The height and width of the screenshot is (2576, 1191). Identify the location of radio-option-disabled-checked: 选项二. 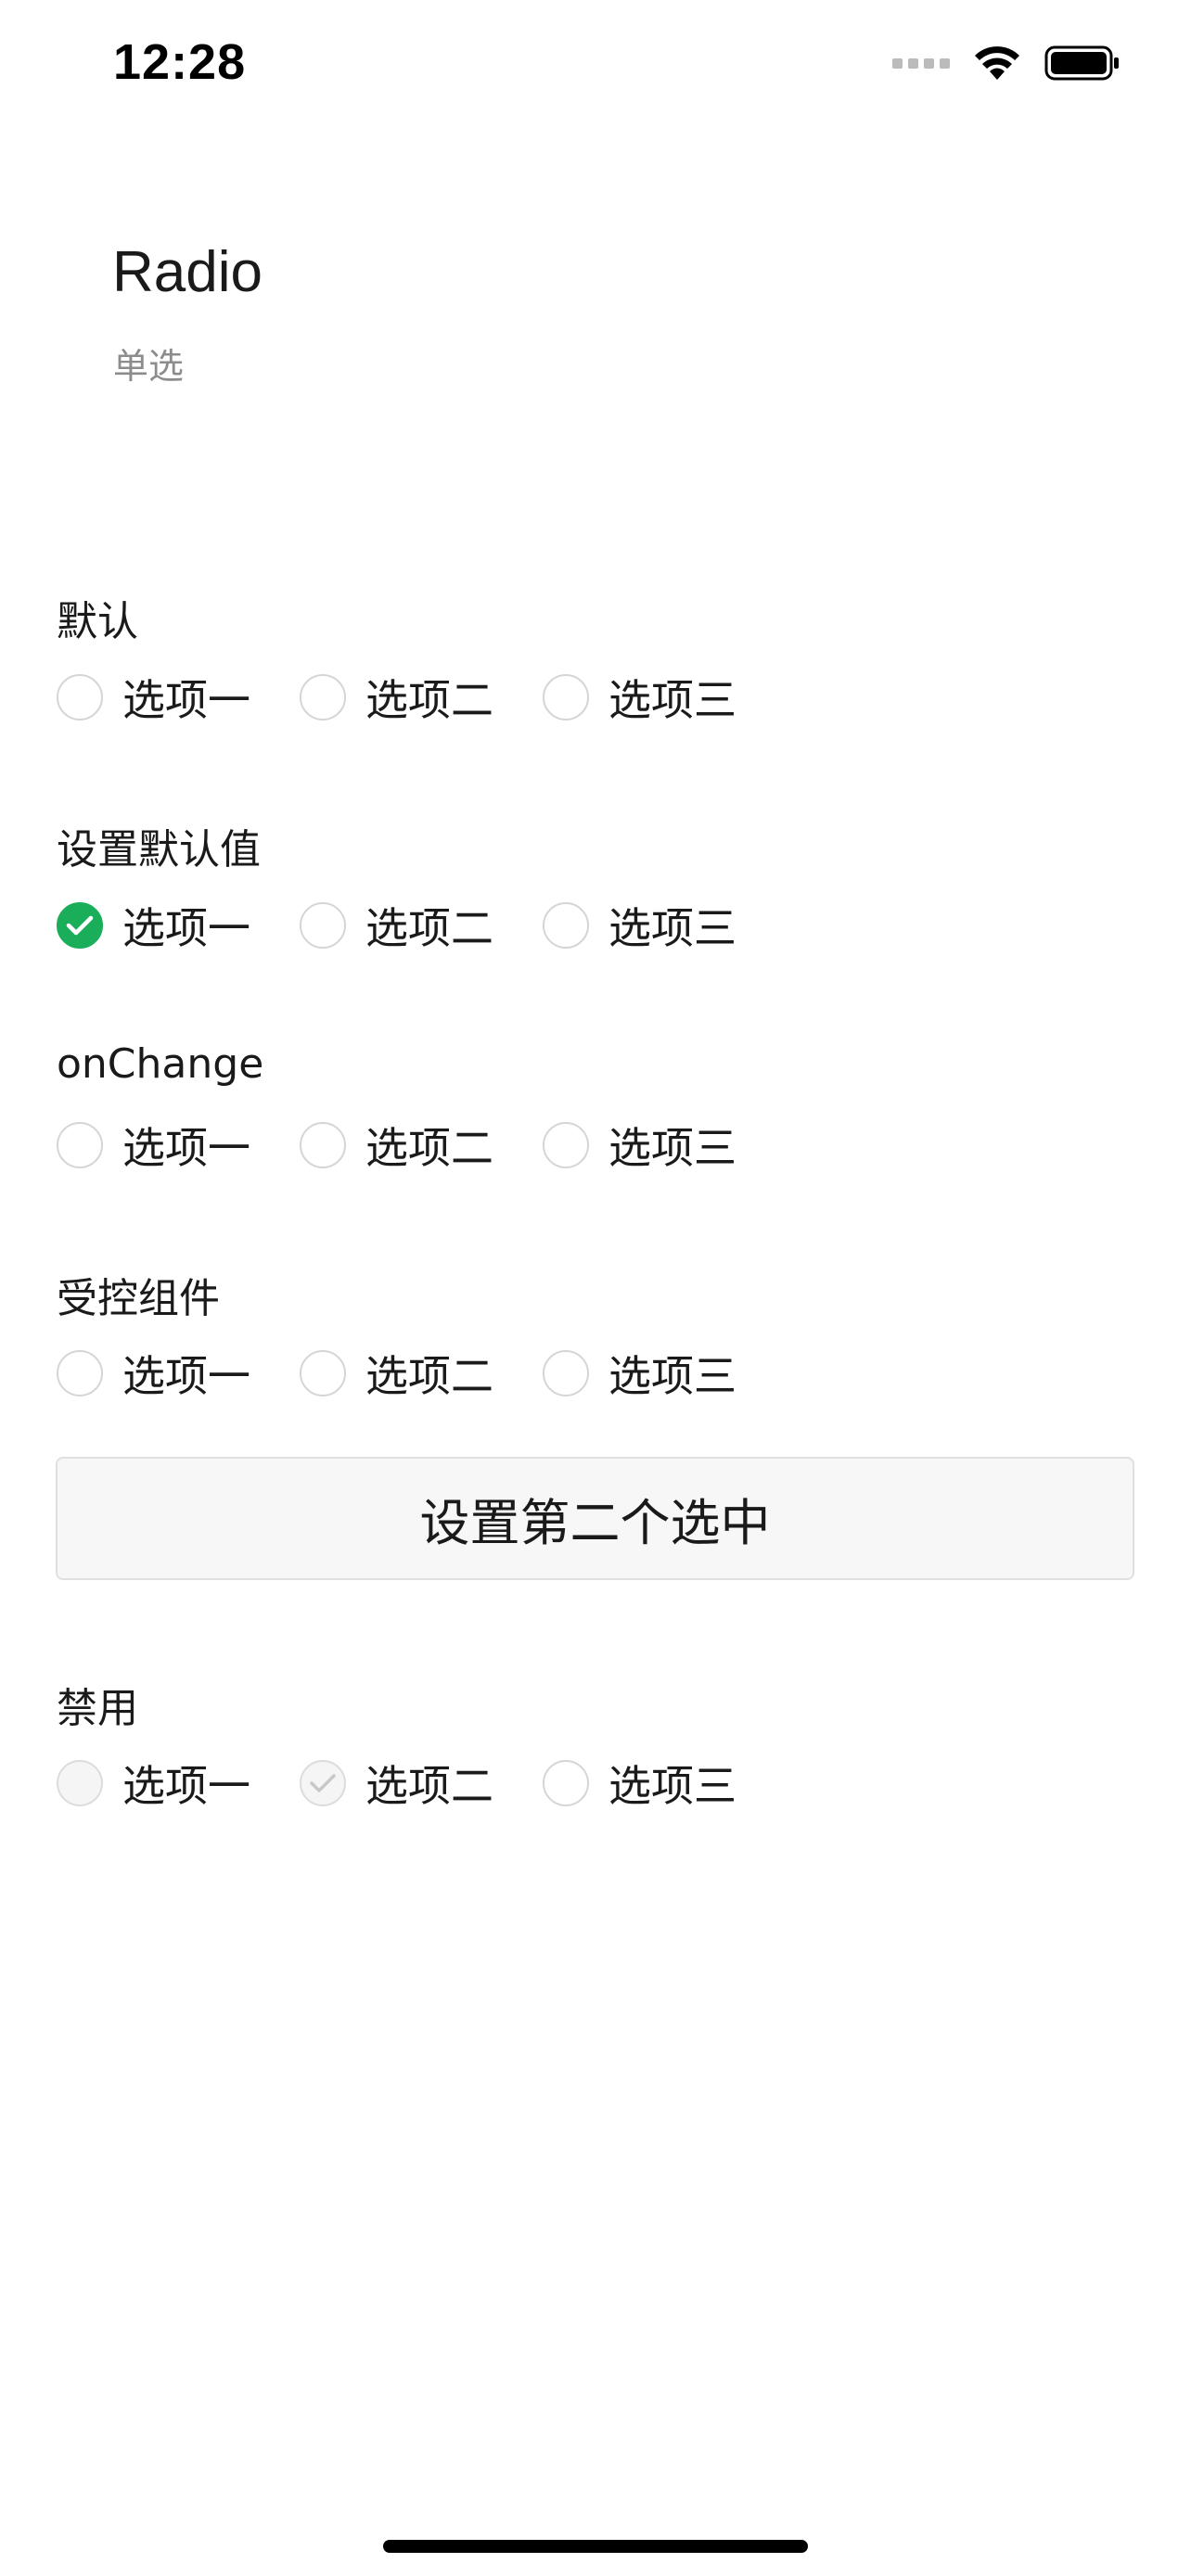
(421, 1783).